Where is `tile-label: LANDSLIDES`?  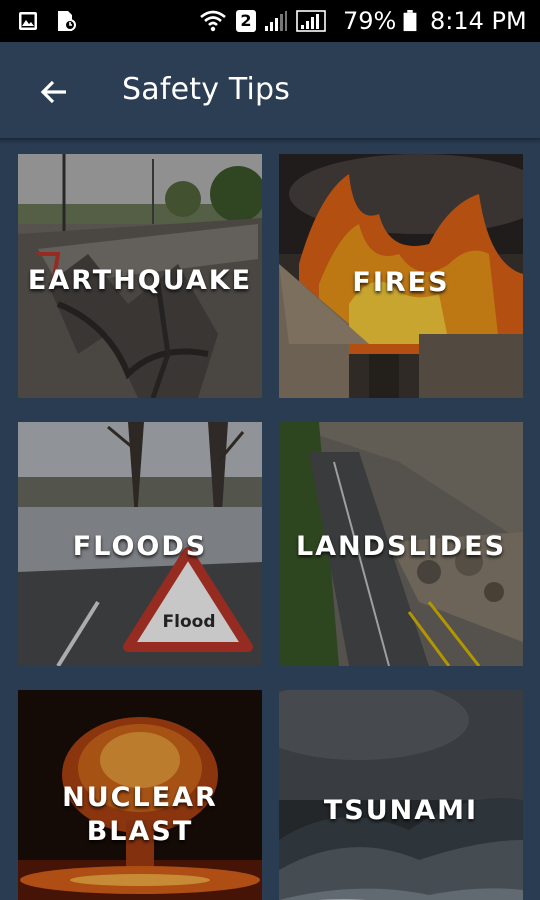 tile-label: LANDSLIDES is located at coordinates (401, 546).